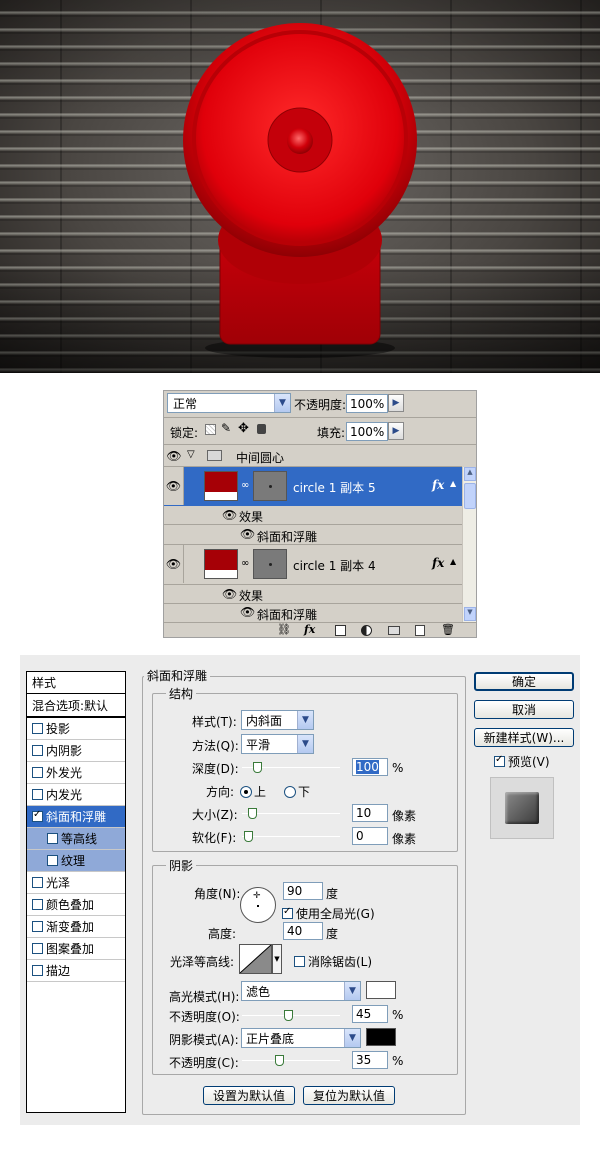  What do you see at coordinates (349, 1095) in the screenshot?
I see `reset-default-button: 复位为默认值` at bounding box center [349, 1095].